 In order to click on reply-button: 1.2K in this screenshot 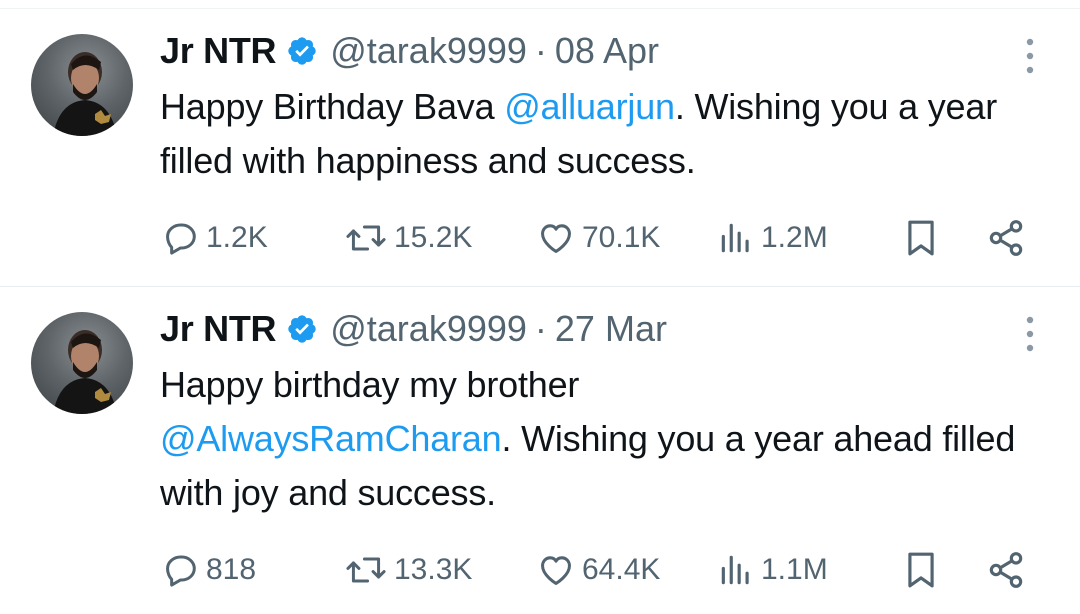, I will do `click(215, 238)`.